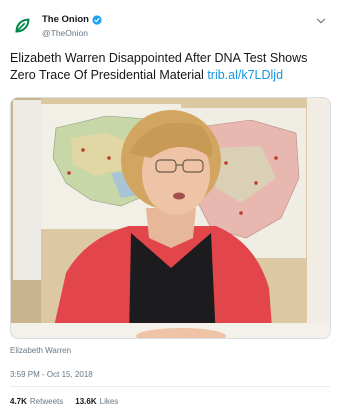  I want to click on retweets-count: 4.7K, so click(18, 401).